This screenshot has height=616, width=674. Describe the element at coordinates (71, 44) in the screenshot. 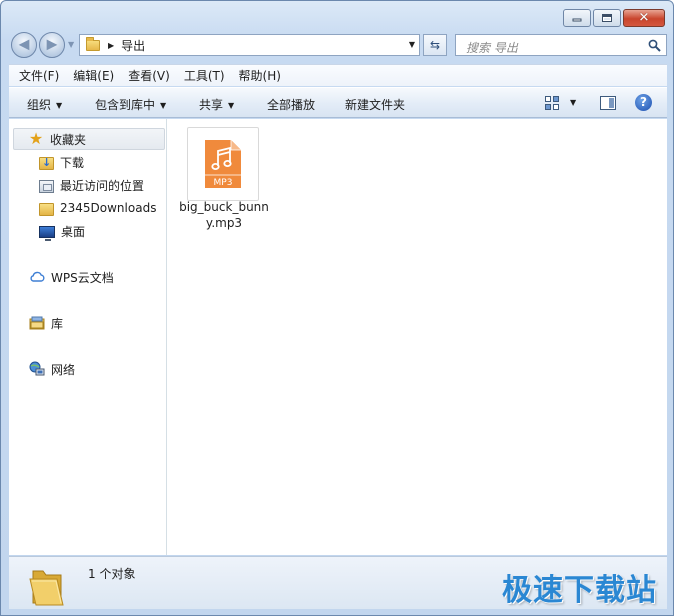

I see `recent-pages-dropdown: ▼` at that location.